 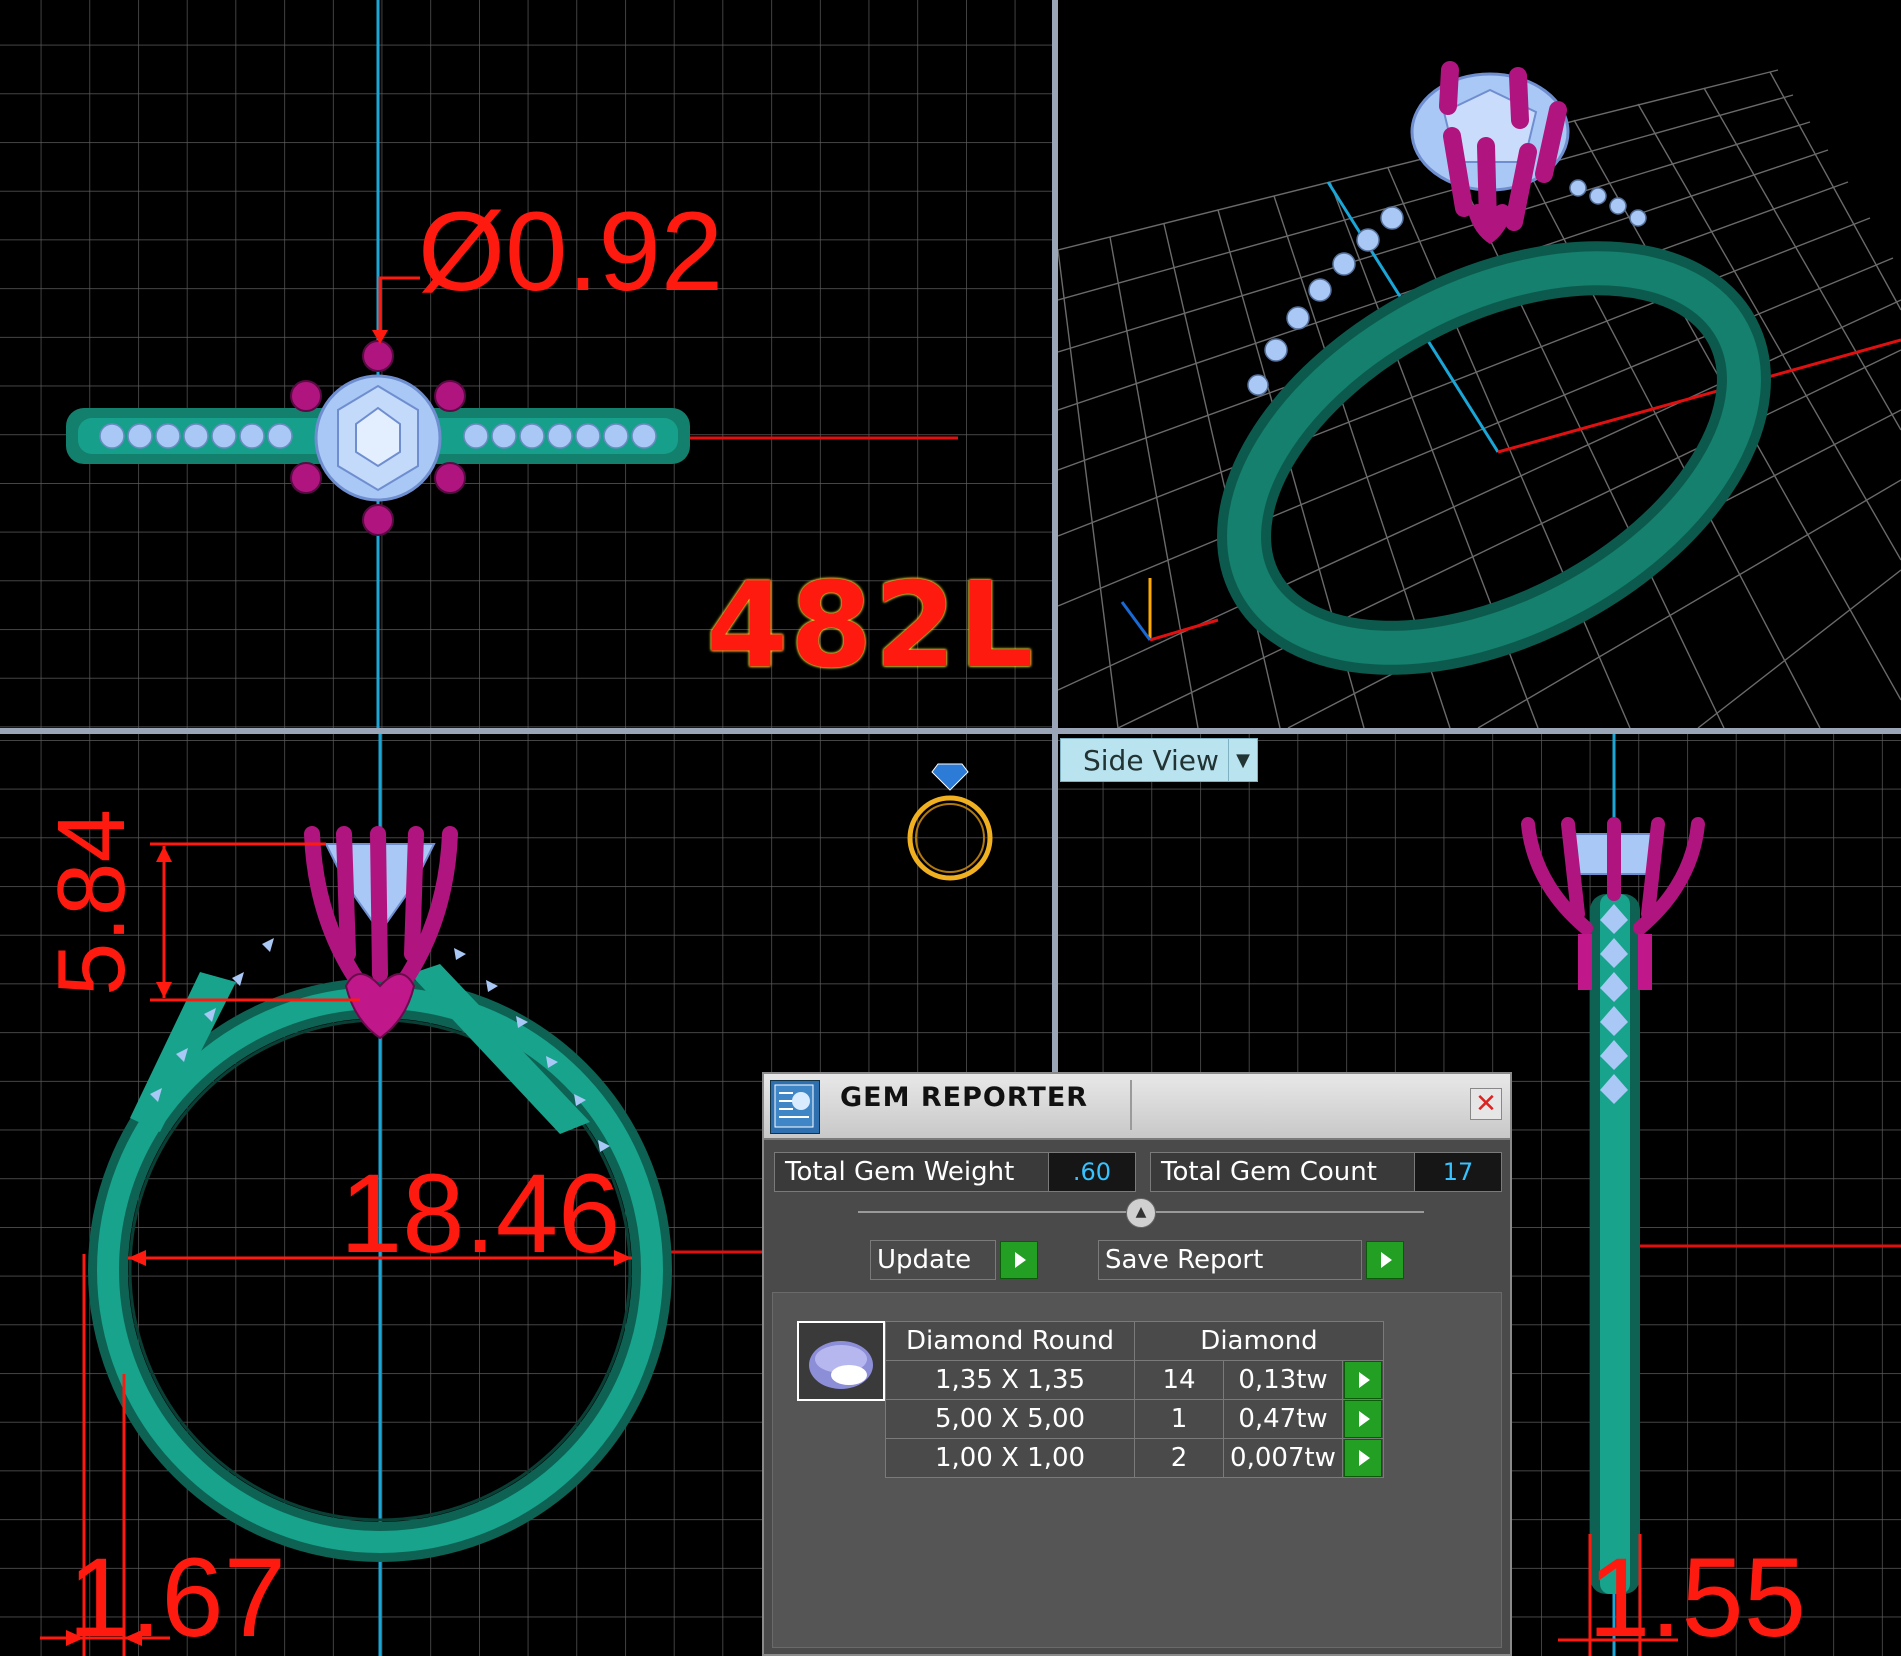 I want to click on navigator-ring-icon, so click(x=950, y=824).